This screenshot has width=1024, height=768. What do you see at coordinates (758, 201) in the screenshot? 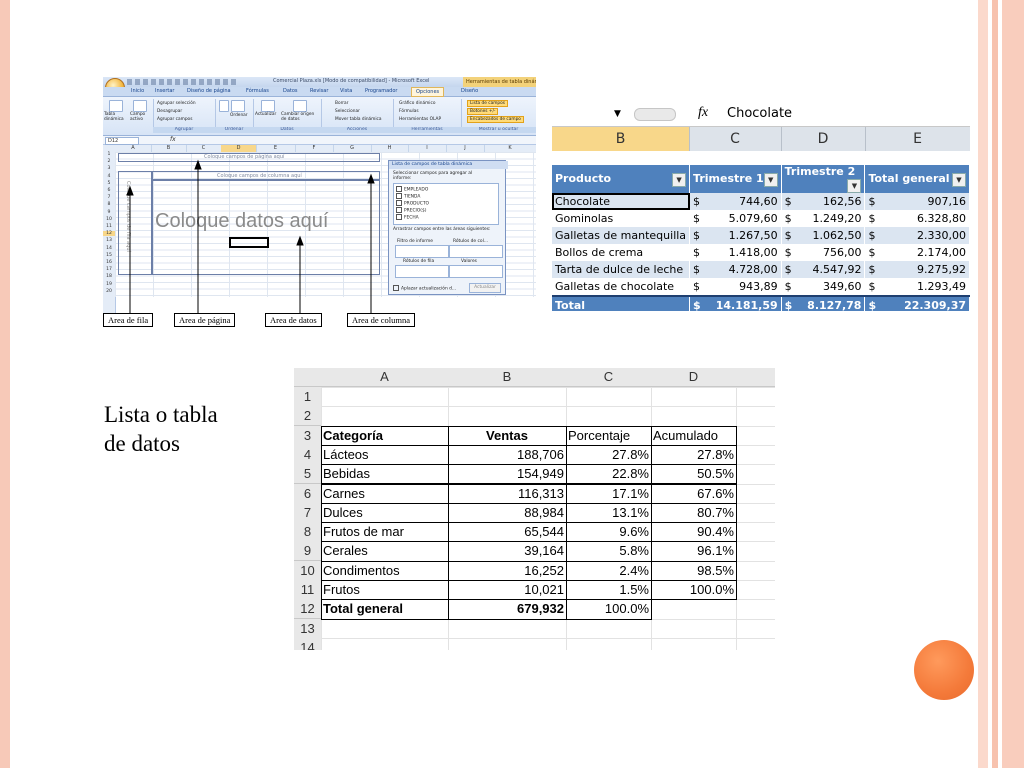
I see `amount-value: 744,60` at bounding box center [758, 201].